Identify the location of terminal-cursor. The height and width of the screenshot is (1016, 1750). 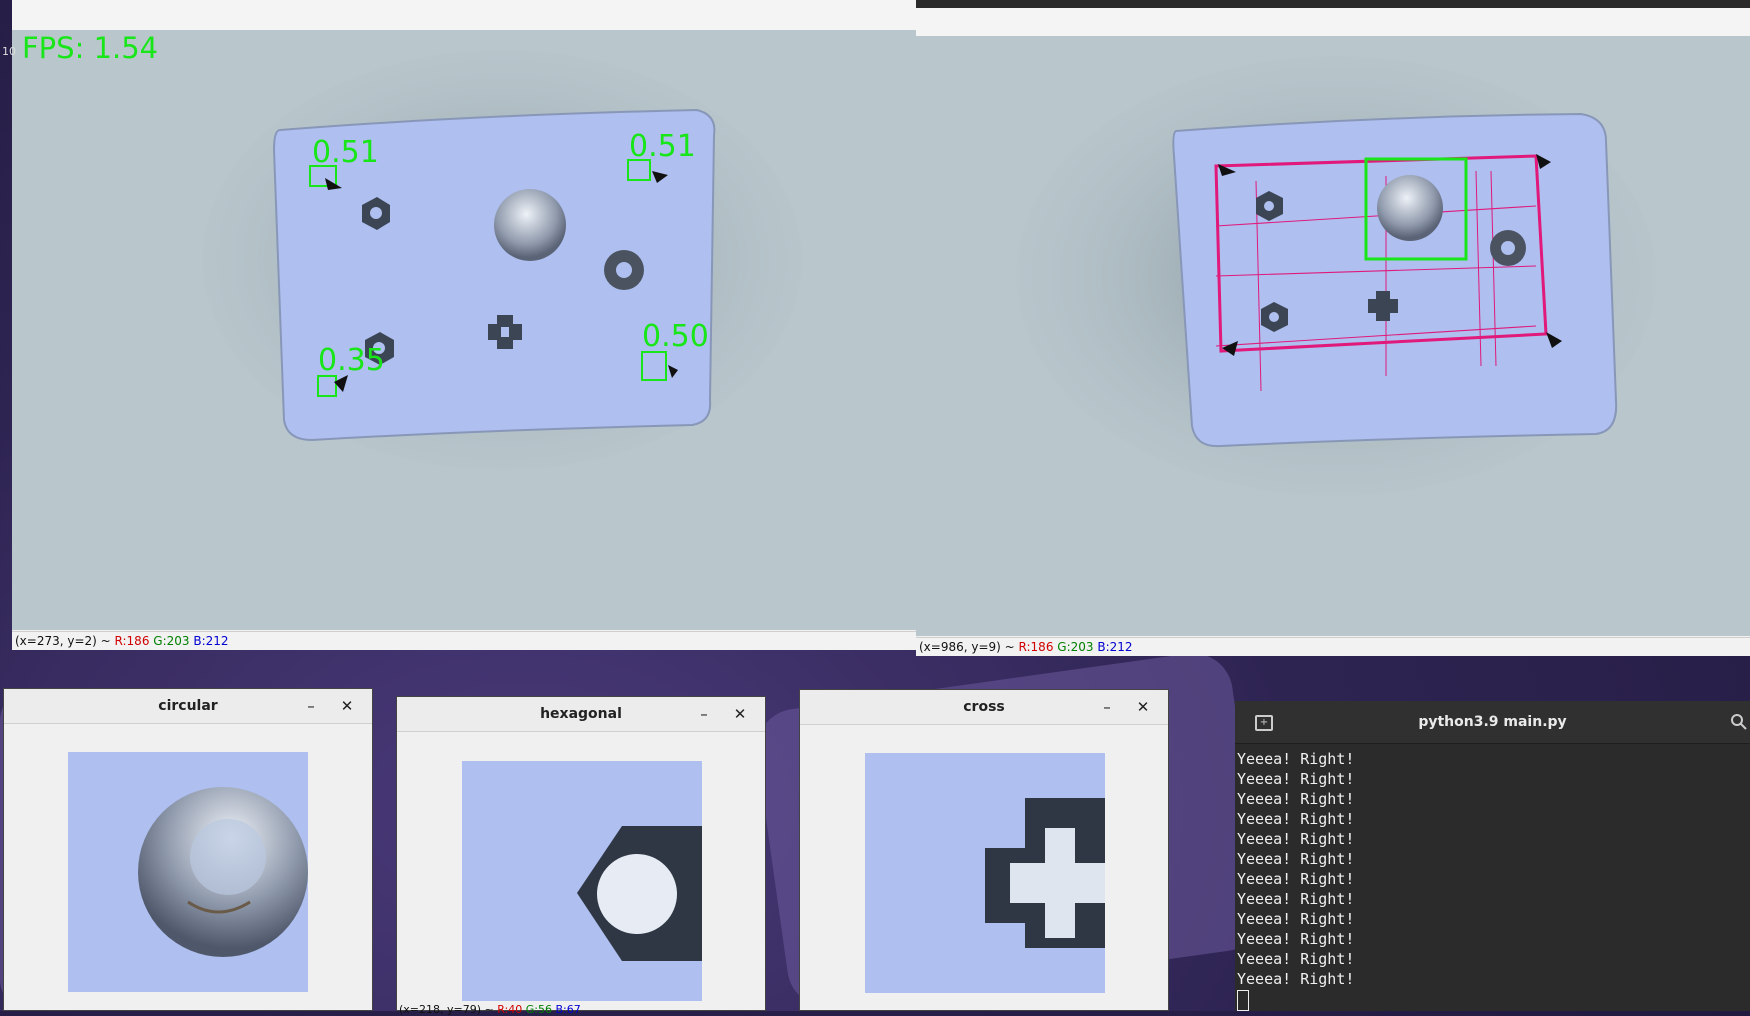
(1243, 1000).